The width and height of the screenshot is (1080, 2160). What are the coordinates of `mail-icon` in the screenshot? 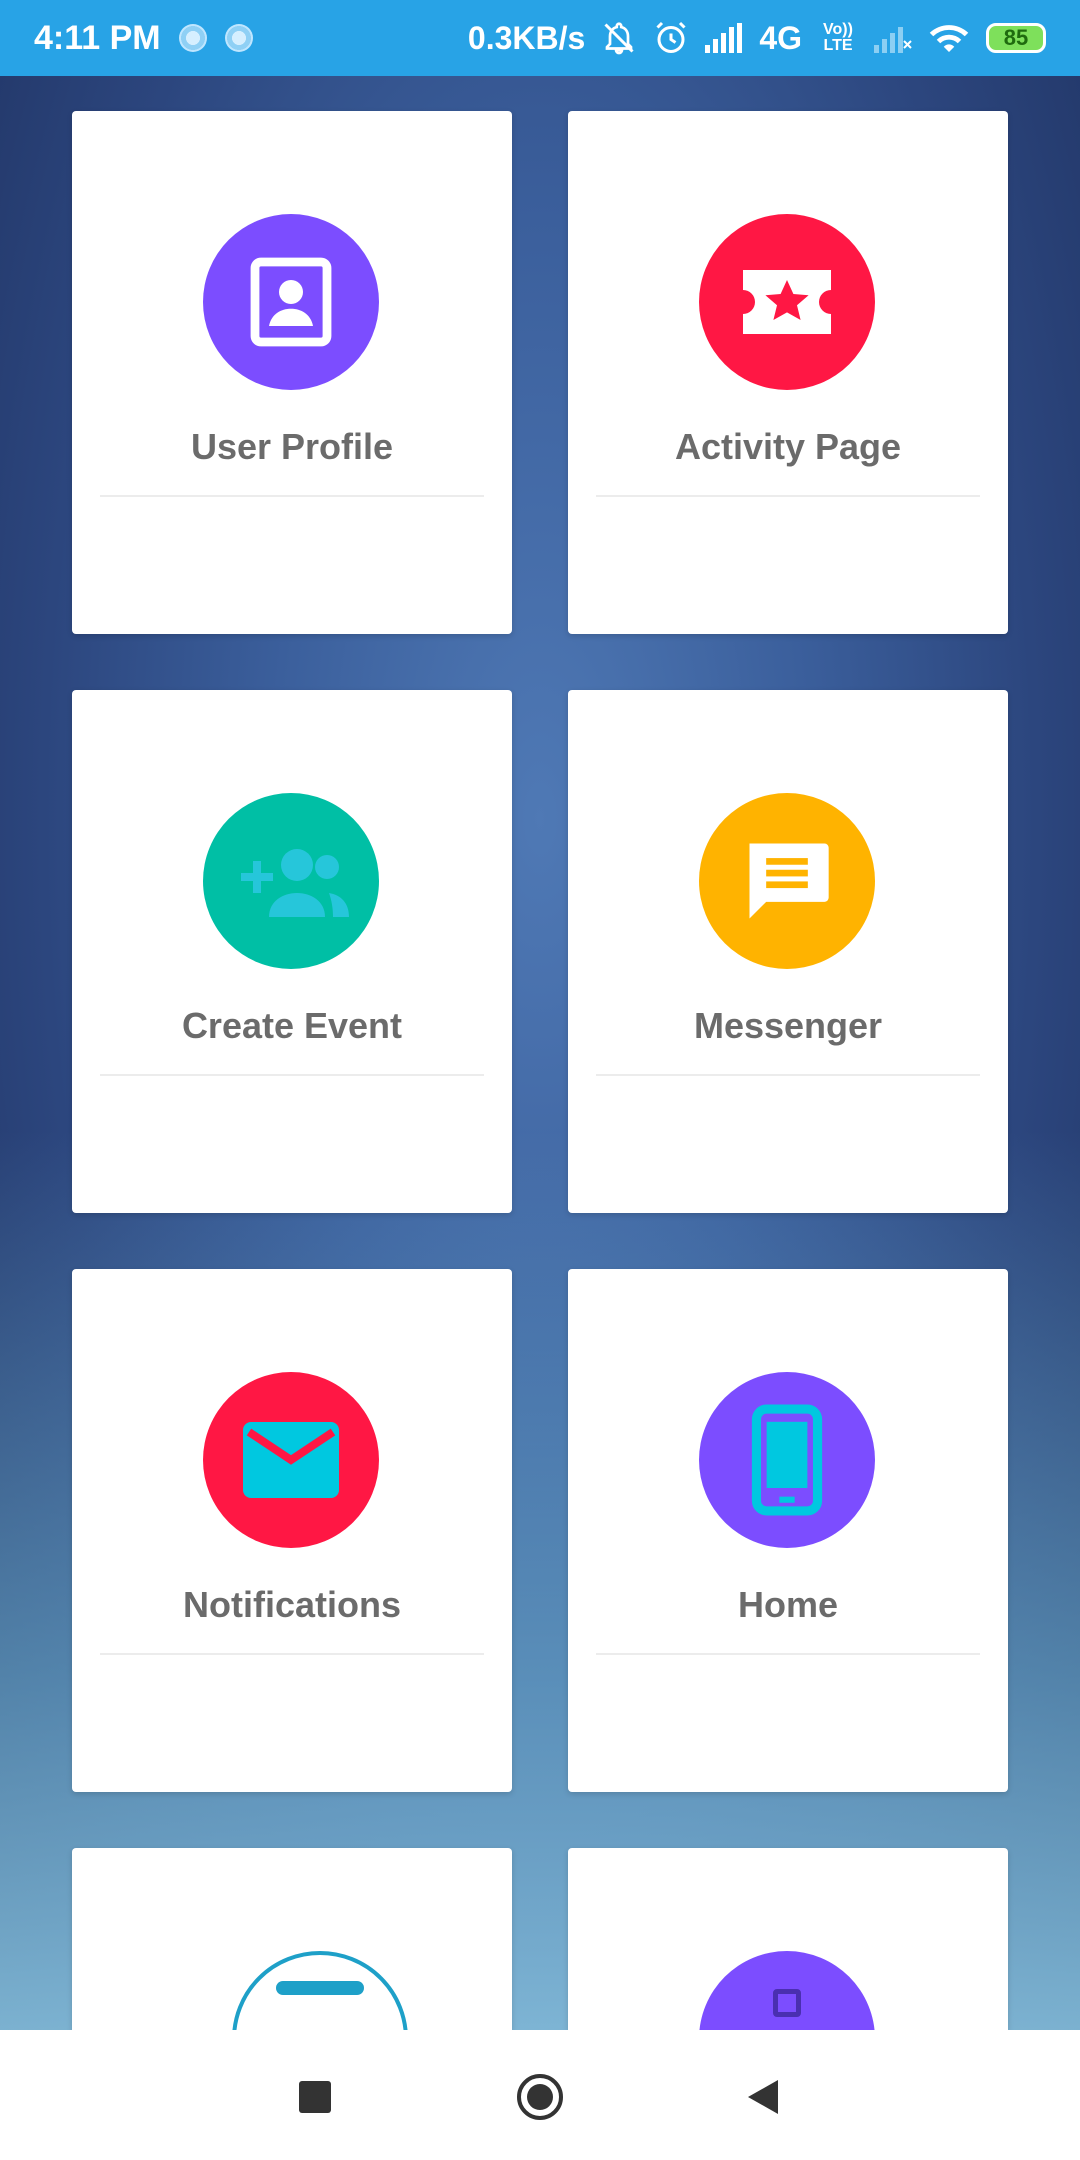 It's located at (291, 1460).